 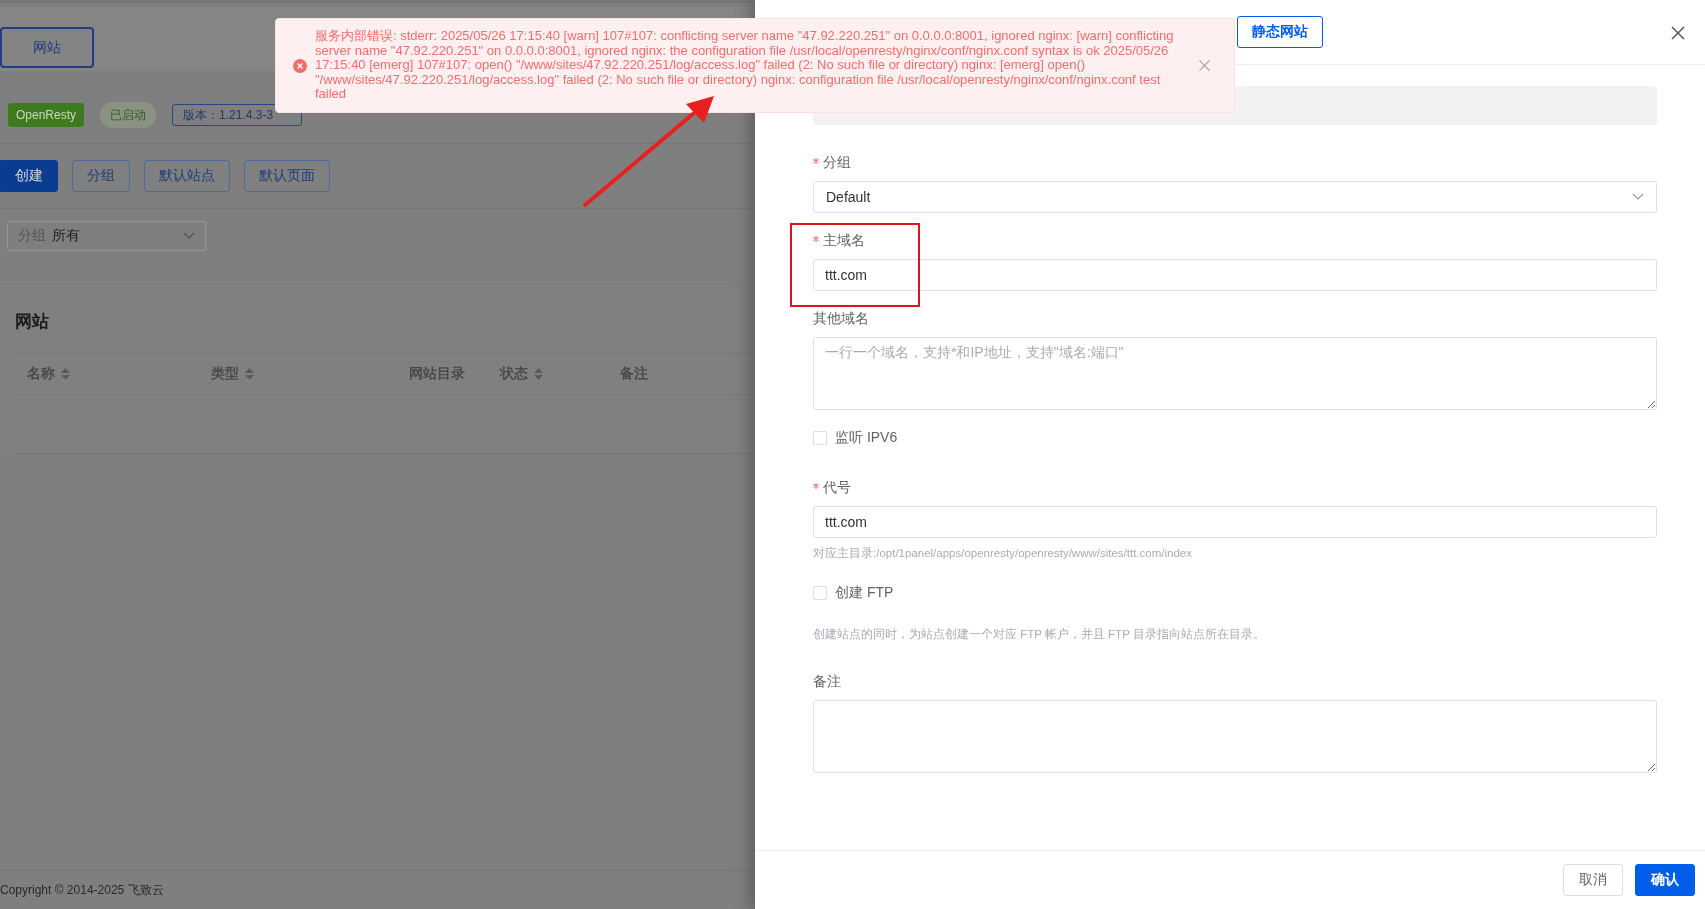 What do you see at coordinates (866, 438) in the screenshot?
I see `checkbox-label: 监听 IPV6` at bounding box center [866, 438].